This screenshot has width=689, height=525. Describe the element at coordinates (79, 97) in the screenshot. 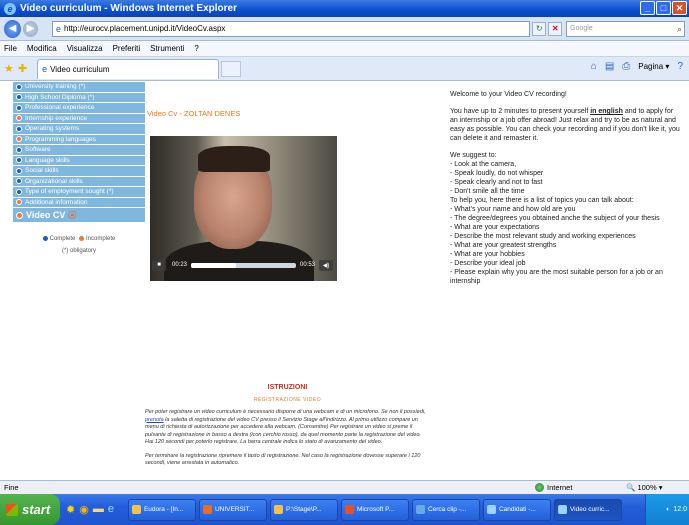

I see `sidebar-item-high-school: High School Diploma (*)` at that location.